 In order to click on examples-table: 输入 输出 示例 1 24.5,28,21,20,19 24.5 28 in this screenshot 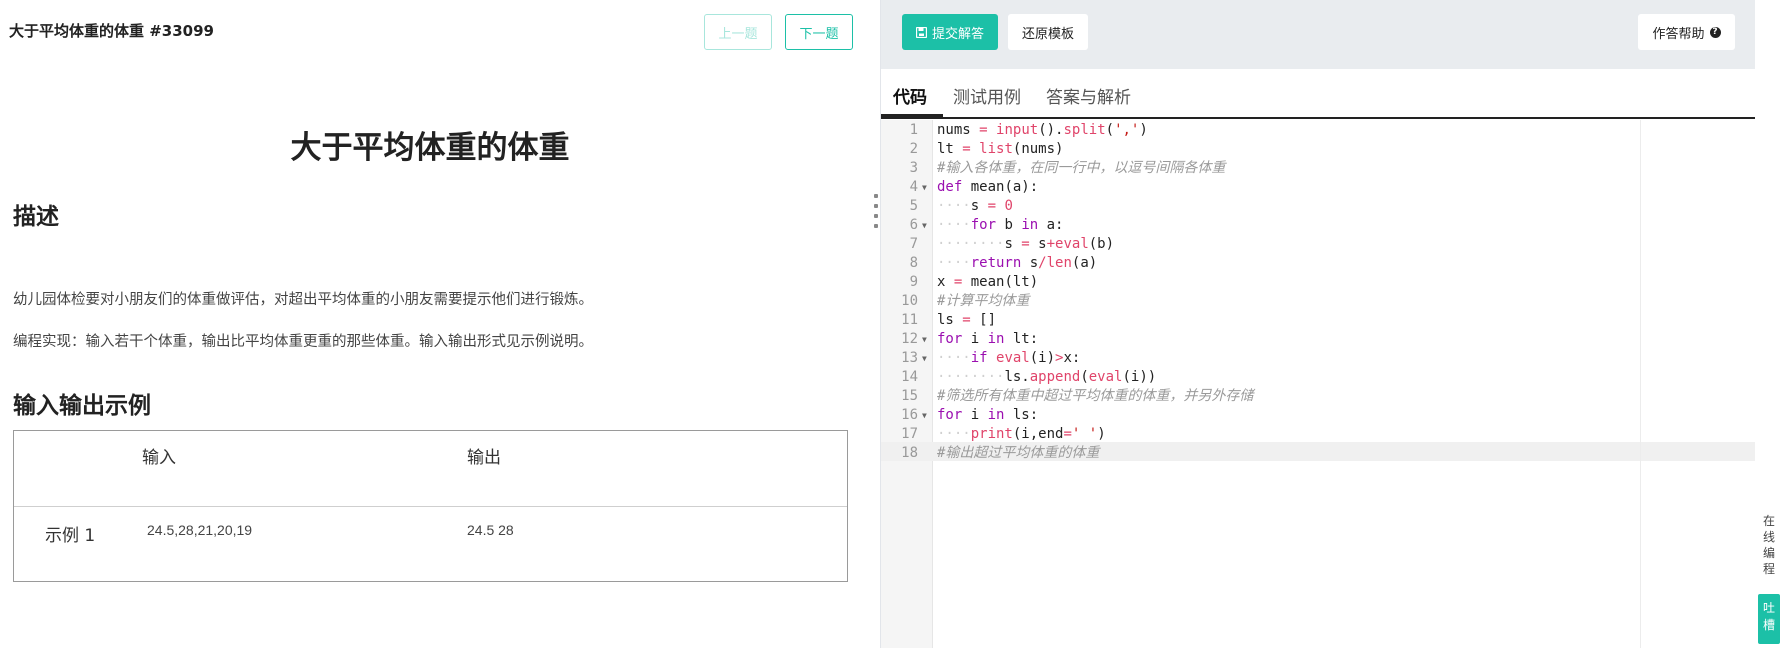, I will do `click(430, 506)`.